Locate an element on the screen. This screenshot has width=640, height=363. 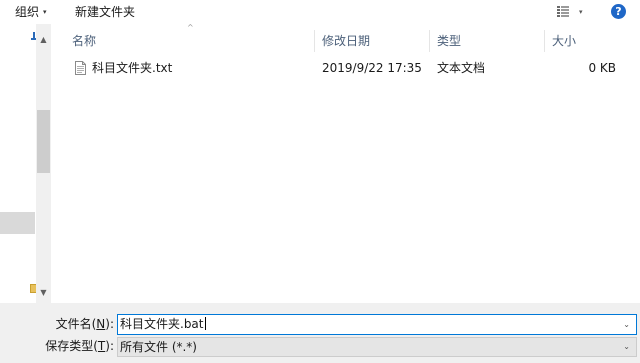
filetype-label-text: 保存类型( is located at coordinates (71, 346).